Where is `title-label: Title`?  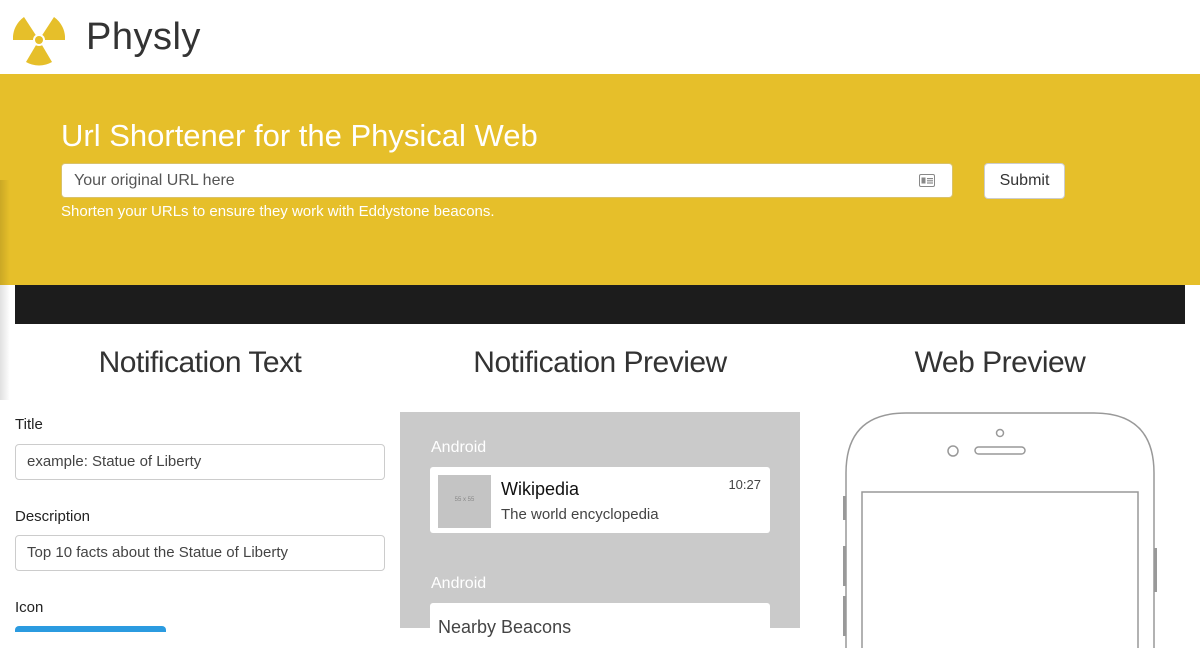
title-label: Title is located at coordinates (29, 424).